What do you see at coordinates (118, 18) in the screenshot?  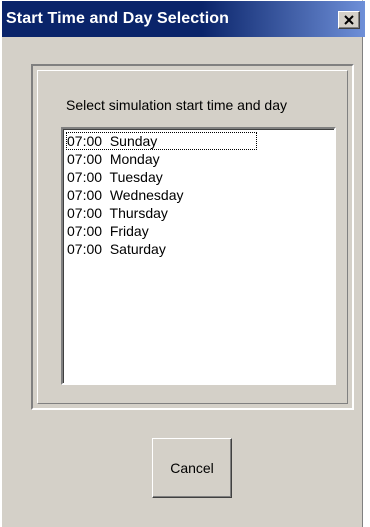 I see `window-title: Start Time and Day Selection` at bounding box center [118, 18].